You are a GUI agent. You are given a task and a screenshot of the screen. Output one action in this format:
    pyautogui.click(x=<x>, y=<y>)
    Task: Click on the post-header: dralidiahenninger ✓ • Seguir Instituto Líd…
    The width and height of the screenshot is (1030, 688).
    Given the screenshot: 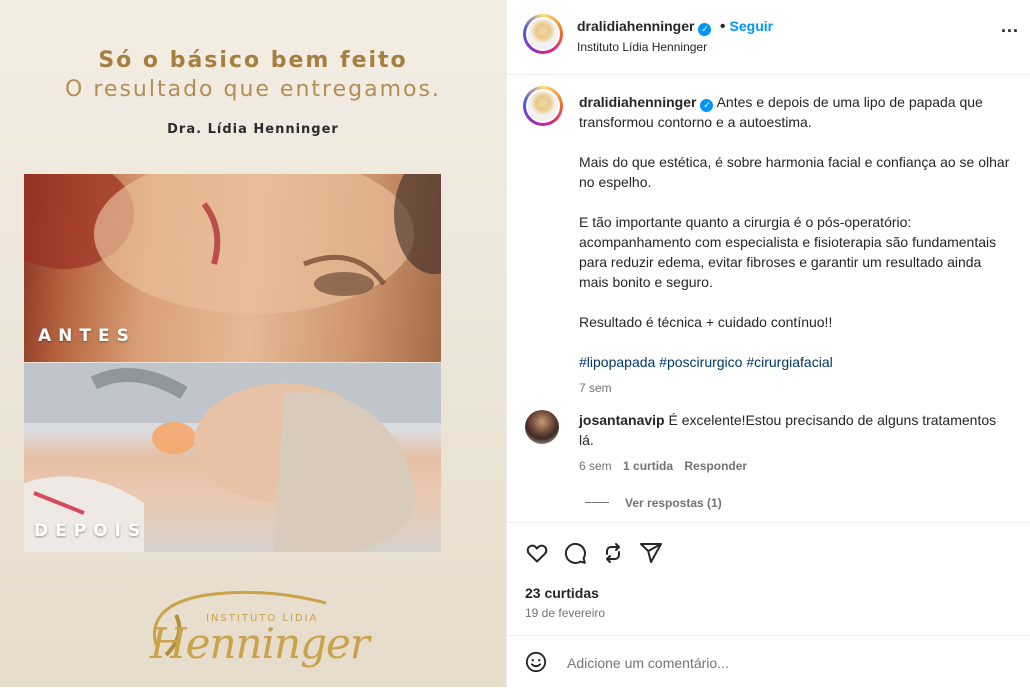 What is the action you would take?
    pyautogui.click(x=768, y=37)
    